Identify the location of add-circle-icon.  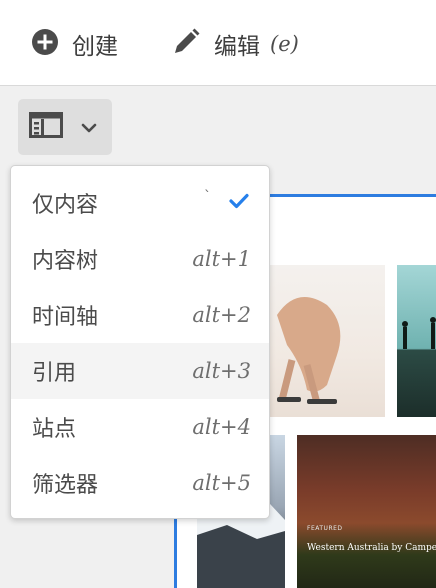
(45, 44).